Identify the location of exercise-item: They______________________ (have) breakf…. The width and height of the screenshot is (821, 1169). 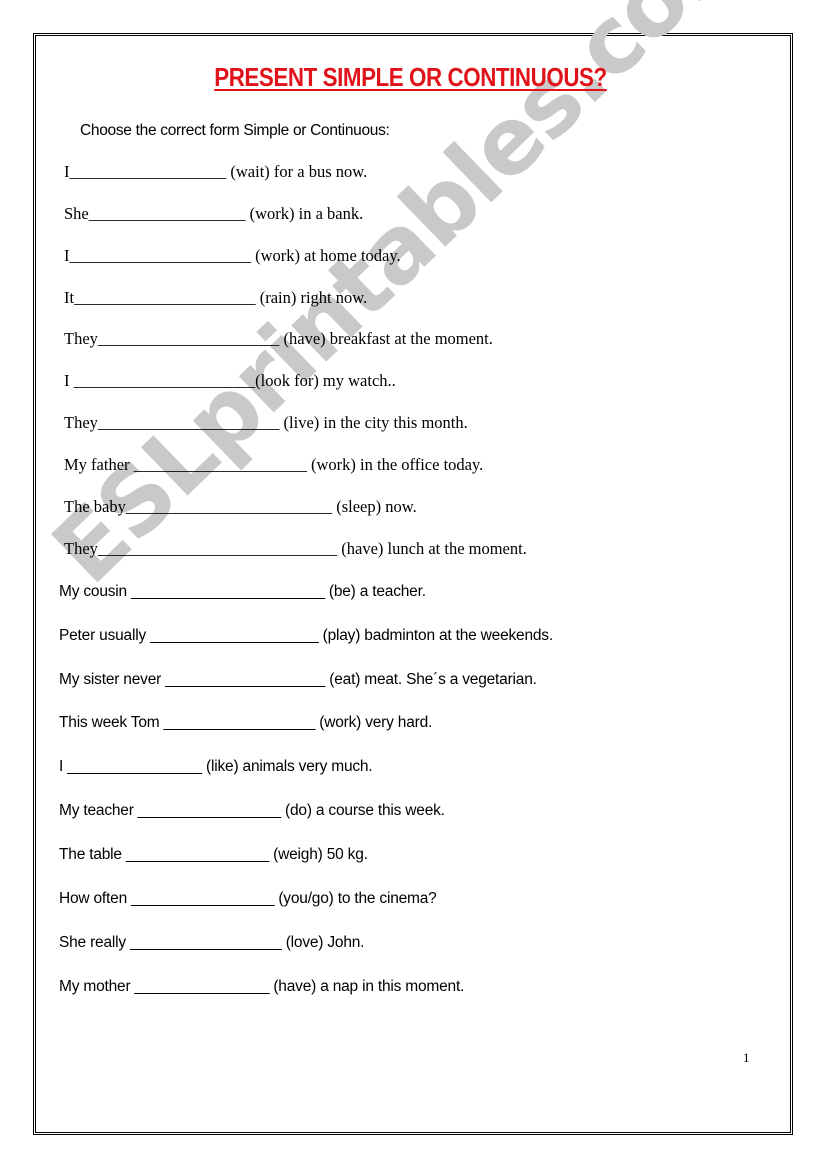
(278, 339).